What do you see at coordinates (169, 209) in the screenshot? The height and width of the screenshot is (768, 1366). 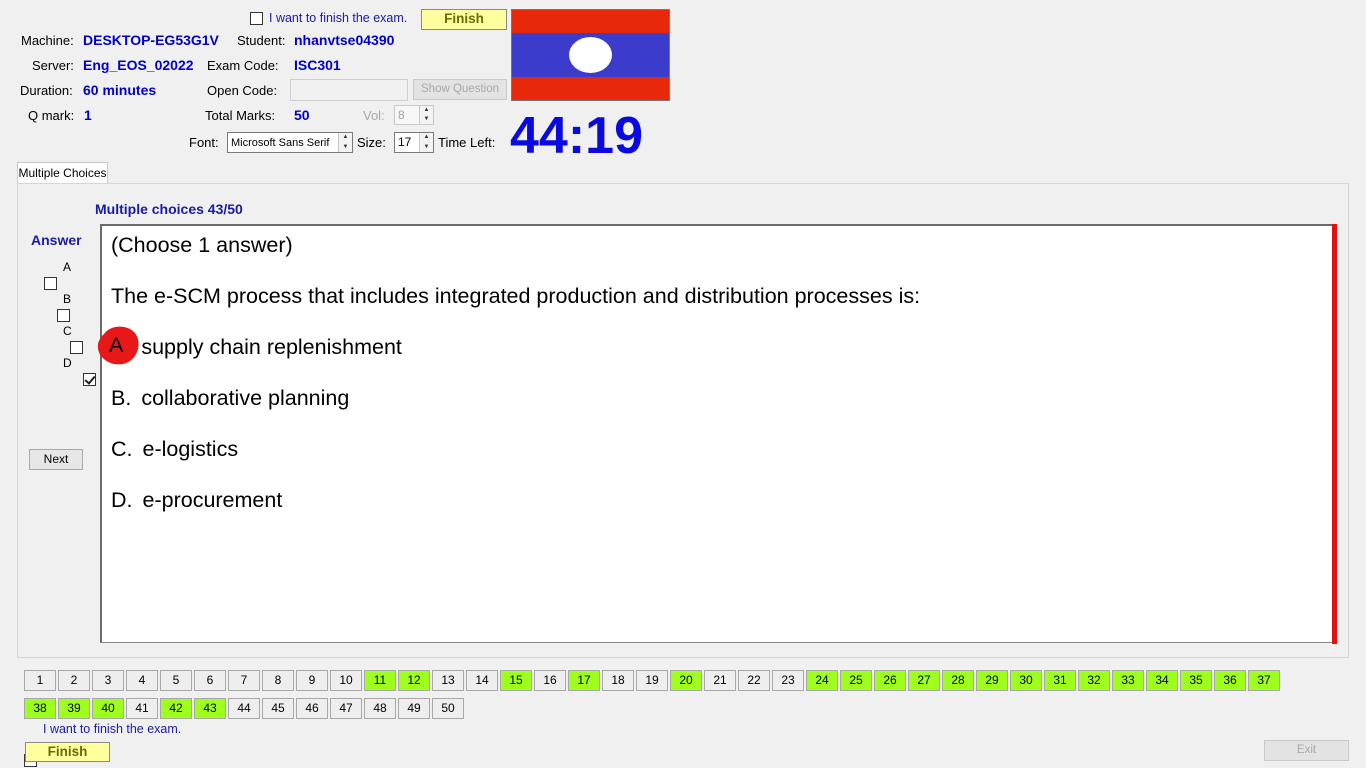 I see `question-progress: Multiple choices 43/50` at bounding box center [169, 209].